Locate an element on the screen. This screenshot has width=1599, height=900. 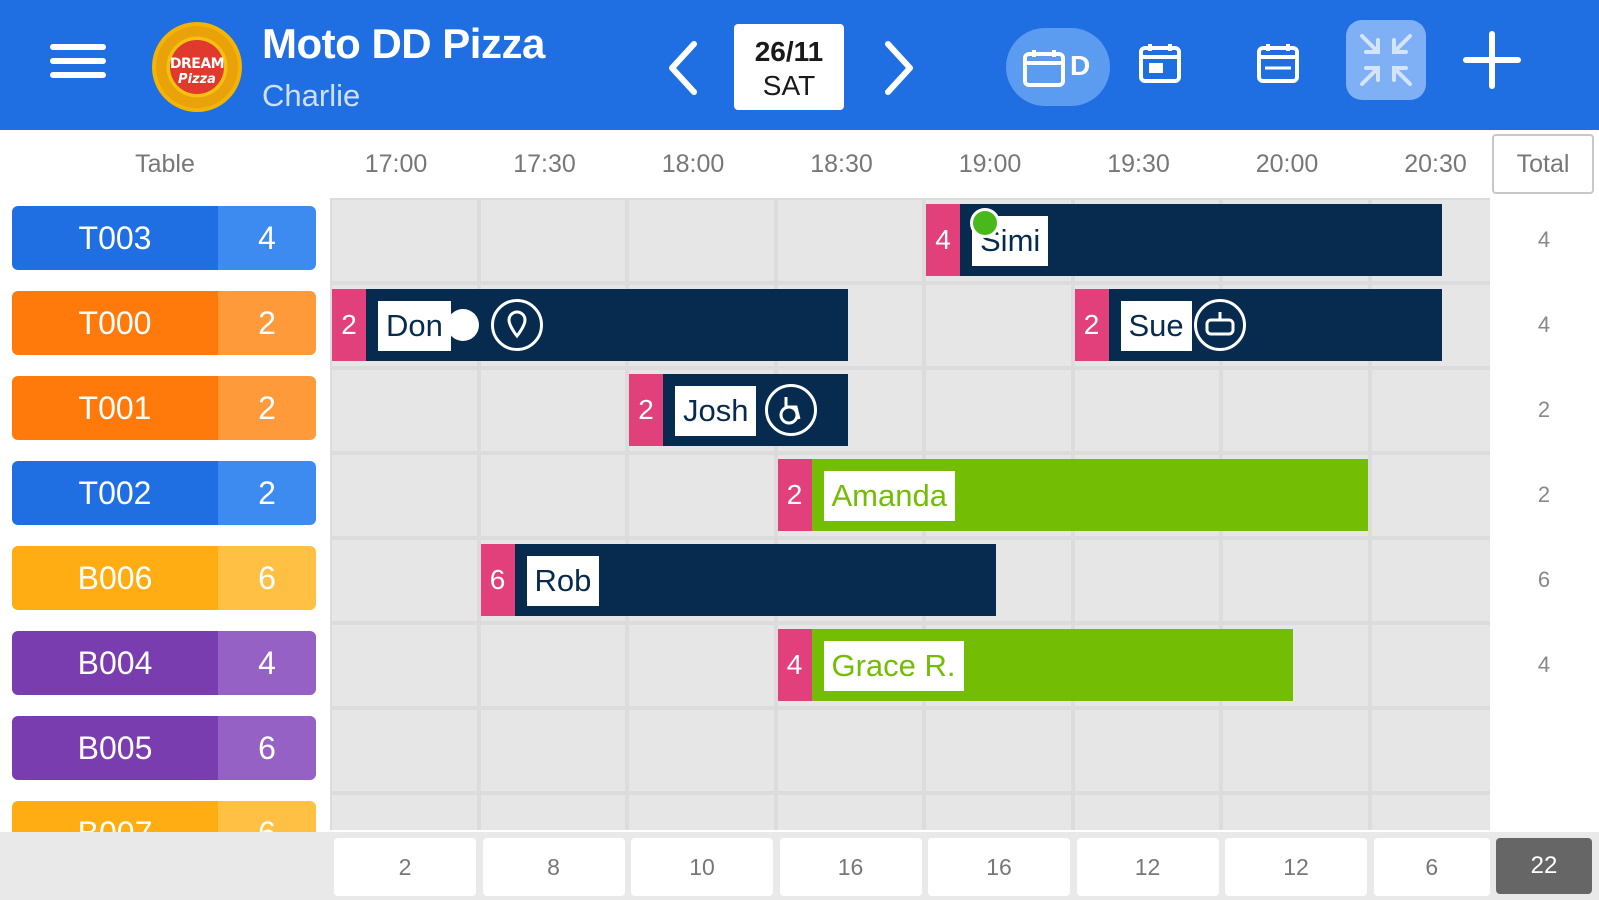
day-view-button: D is located at coordinates (1058, 67).